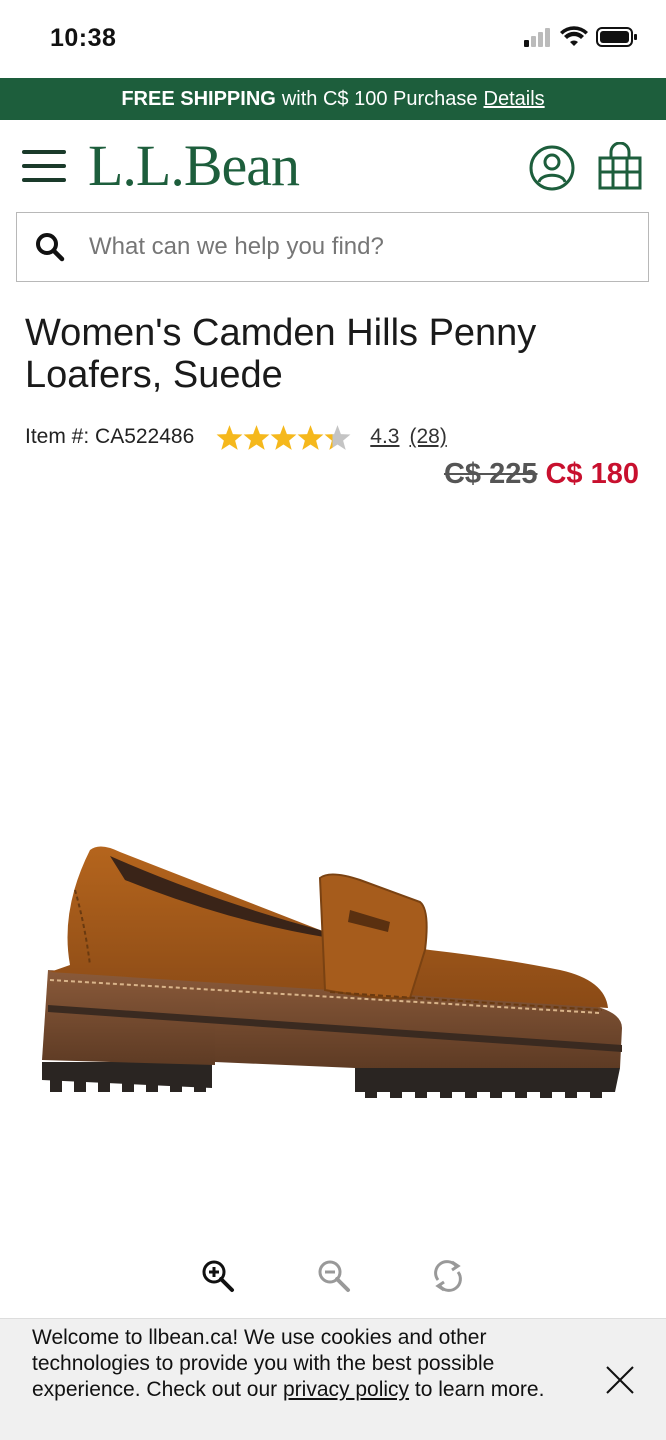  I want to click on status-icons, so click(581, 37).